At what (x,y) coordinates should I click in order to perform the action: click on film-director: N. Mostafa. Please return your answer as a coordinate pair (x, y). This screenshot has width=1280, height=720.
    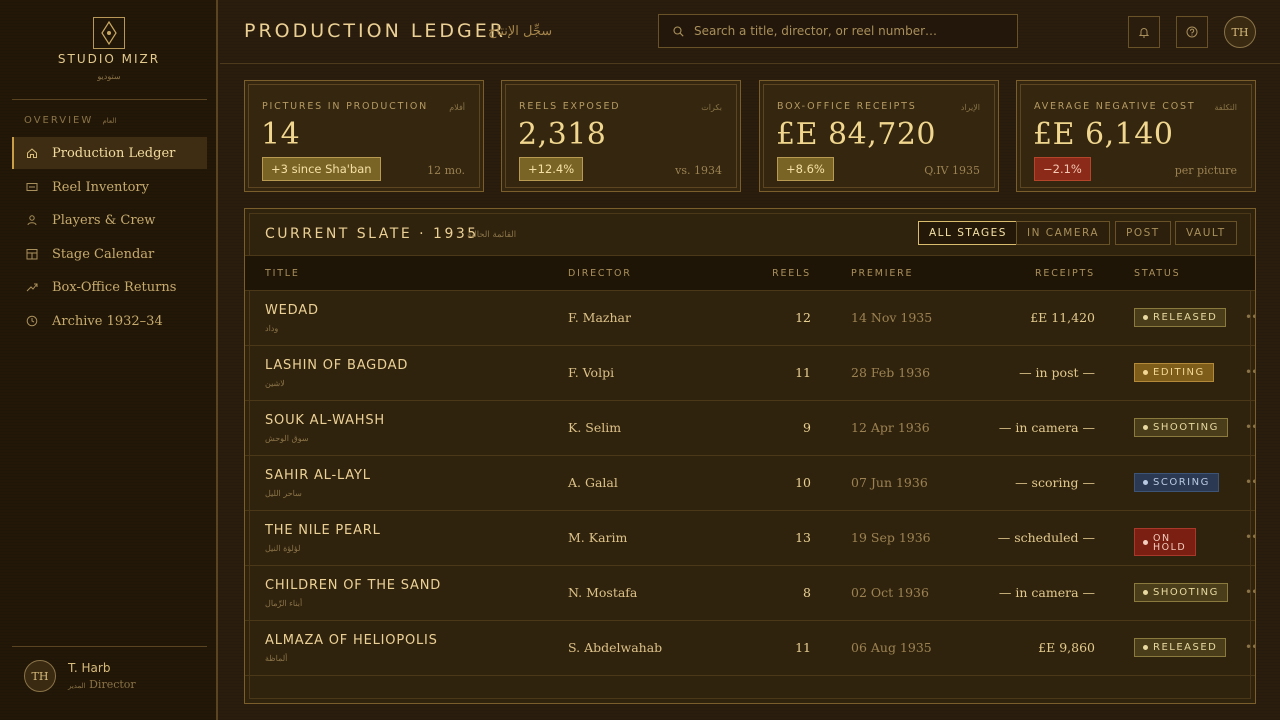
    Looking at the image, I should click on (603, 592).